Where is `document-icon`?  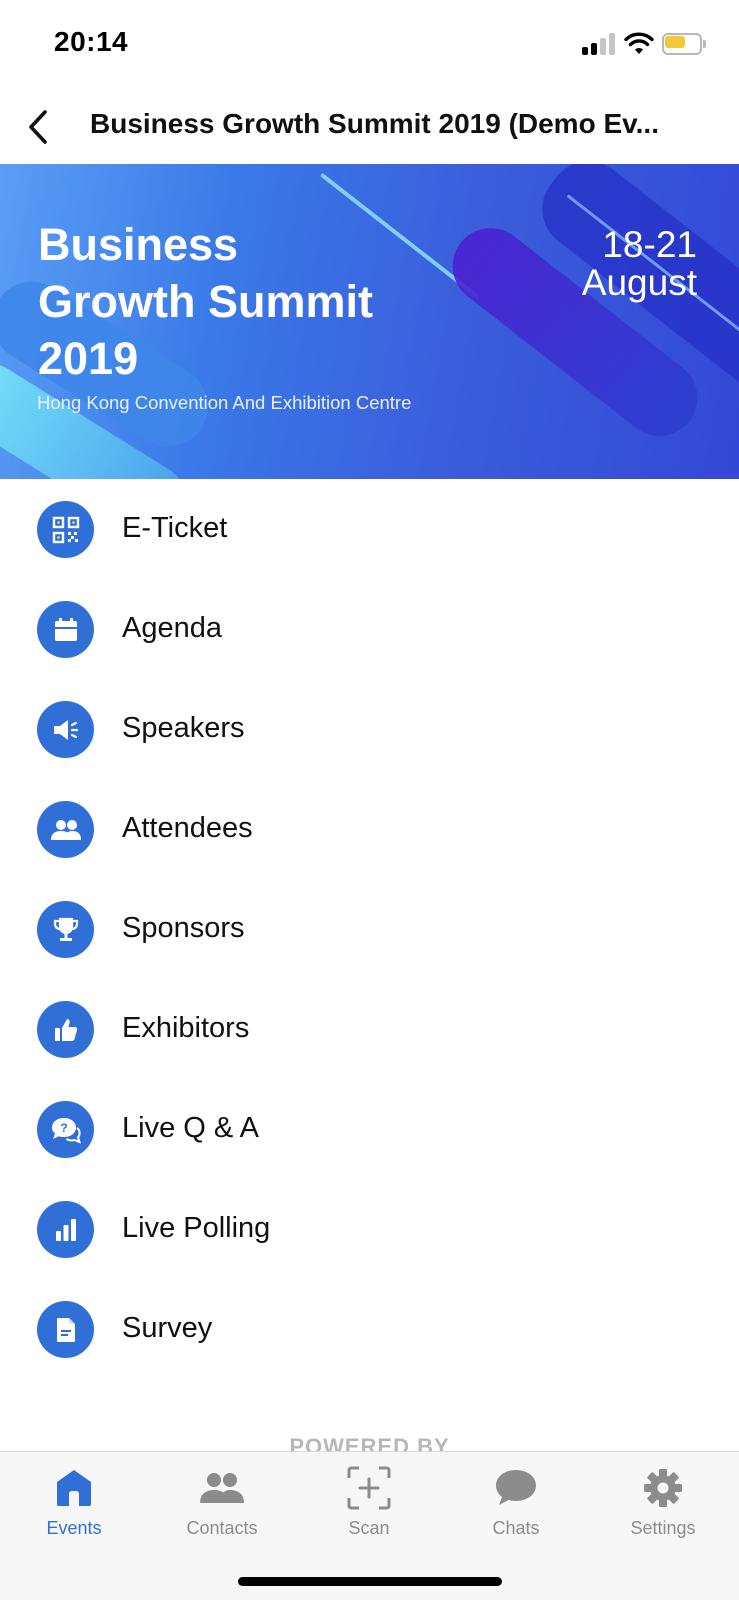 document-icon is located at coordinates (65, 1329).